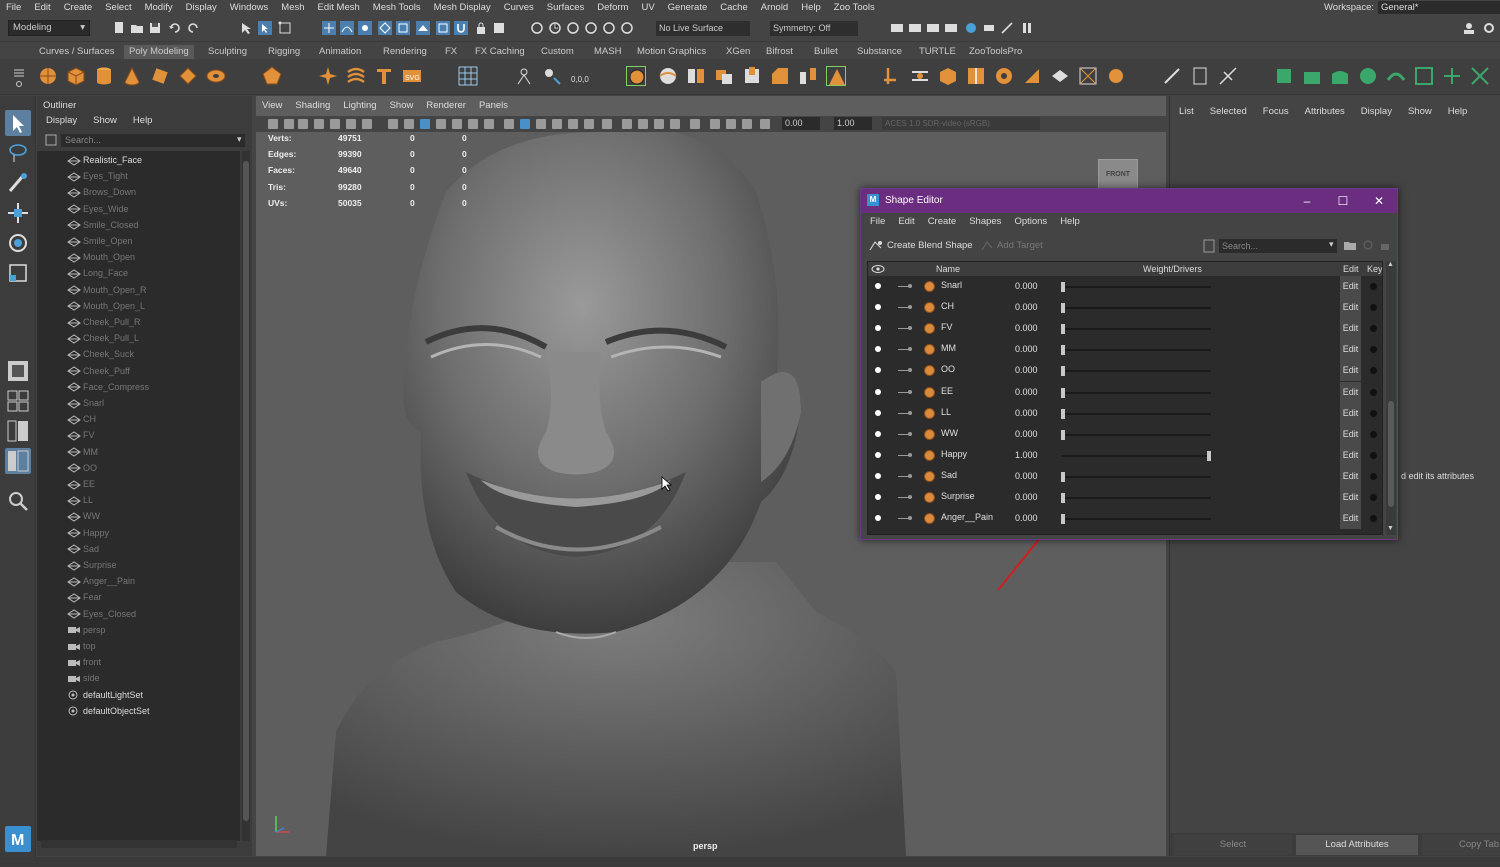 The height and width of the screenshot is (867, 1500). Describe the element at coordinates (1004, 76) in the screenshot. I see `offset-edge-loop-icon` at that location.